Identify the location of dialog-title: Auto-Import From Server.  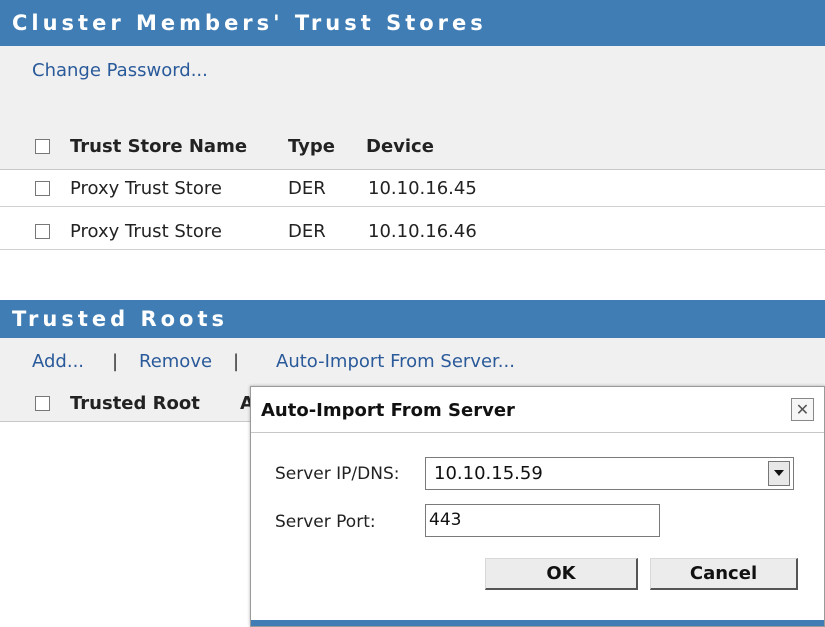
(388, 410).